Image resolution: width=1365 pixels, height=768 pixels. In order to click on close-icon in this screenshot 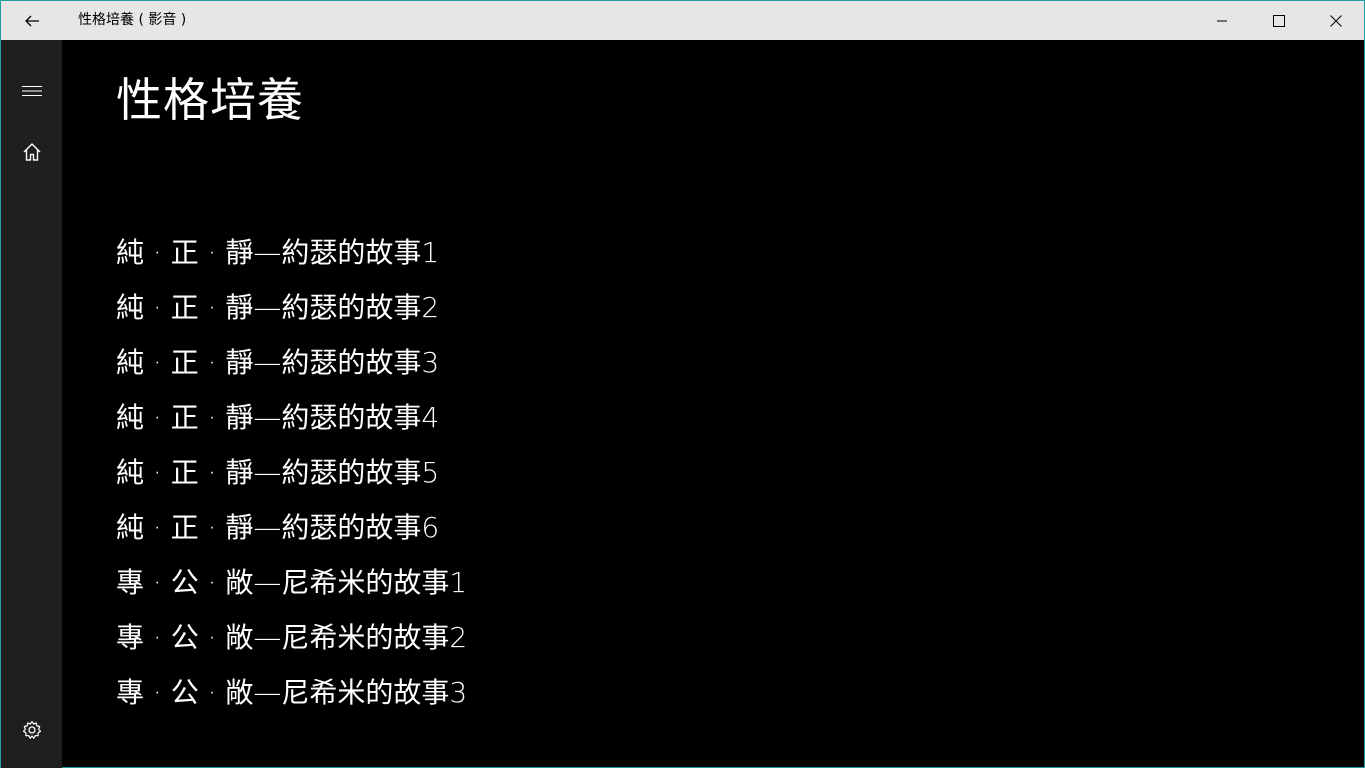, I will do `click(1335, 20)`.